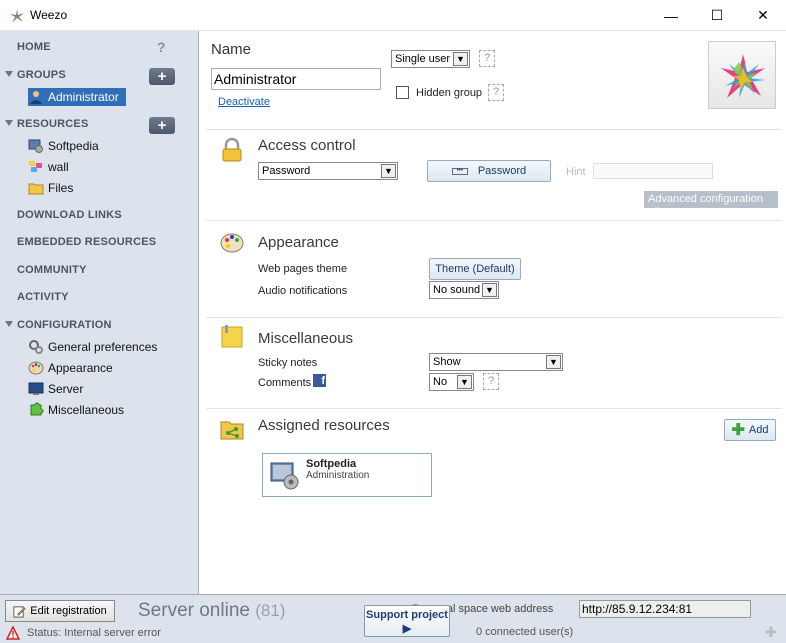 Image resolution: width=786 pixels, height=643 pixels. Describe the element at coordinates (162, 125) in the screenshot. I see `add-resource-button: +` at that location.